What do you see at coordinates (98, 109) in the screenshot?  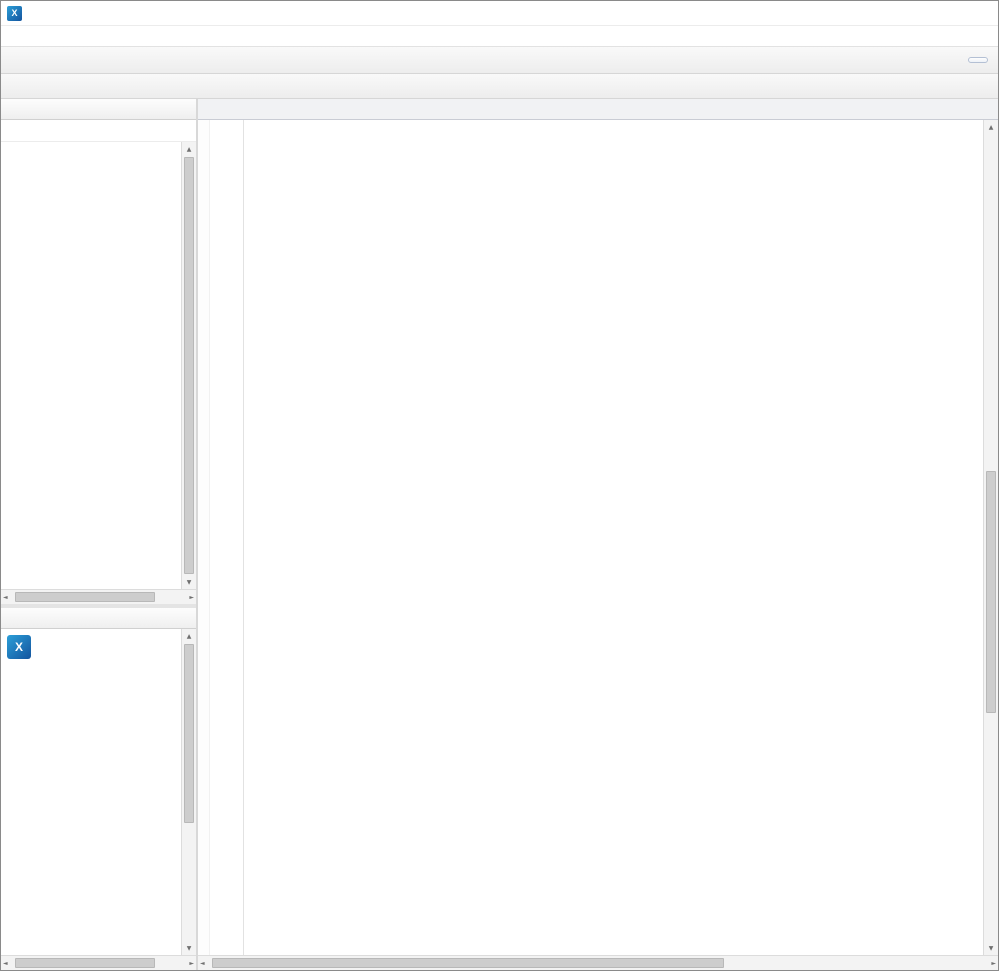 I see `explorer-view-tabs` at bounding box center [98, 109].